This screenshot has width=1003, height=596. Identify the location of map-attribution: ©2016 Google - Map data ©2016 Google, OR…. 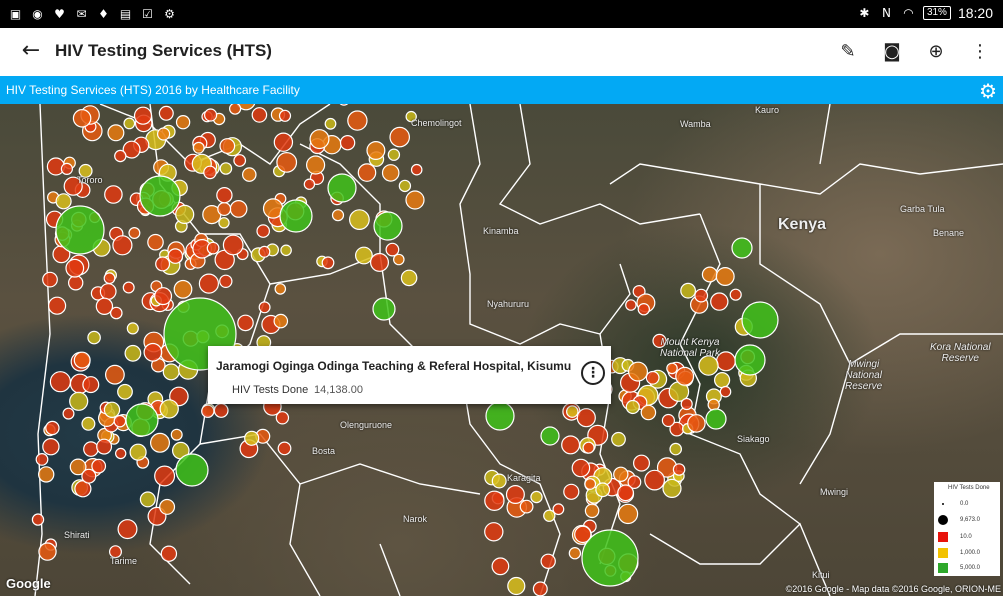
(893, 589).